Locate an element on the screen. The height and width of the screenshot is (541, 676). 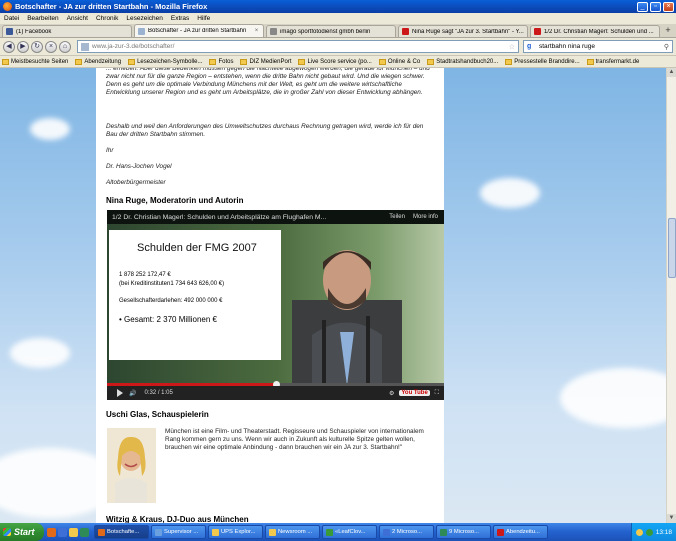
site-identity-icon is located at coordinates (85, 46).